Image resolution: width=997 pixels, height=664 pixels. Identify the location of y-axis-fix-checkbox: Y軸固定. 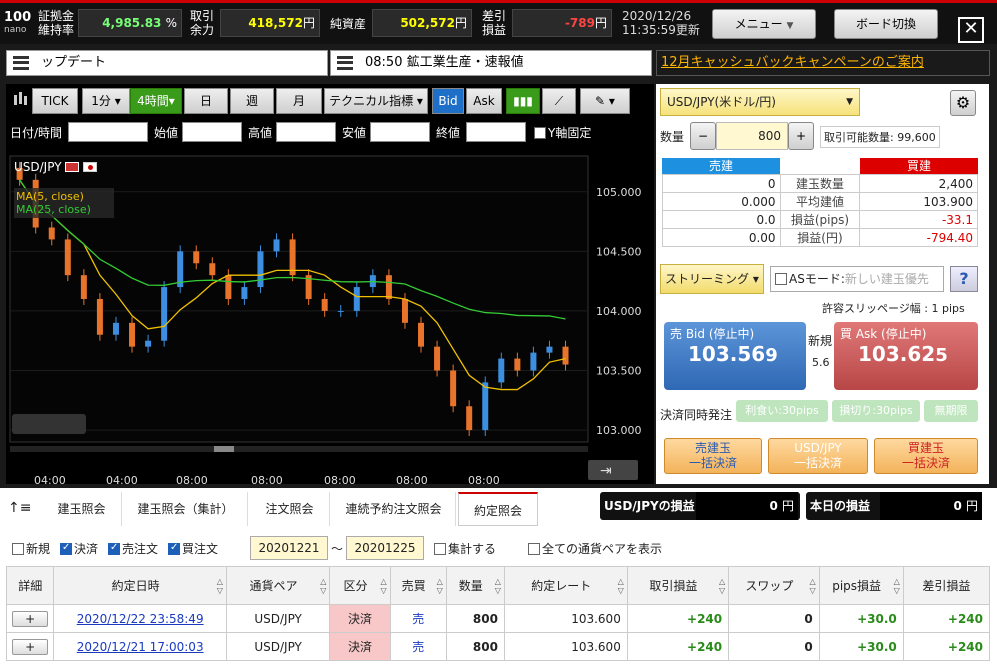
(562, 132).